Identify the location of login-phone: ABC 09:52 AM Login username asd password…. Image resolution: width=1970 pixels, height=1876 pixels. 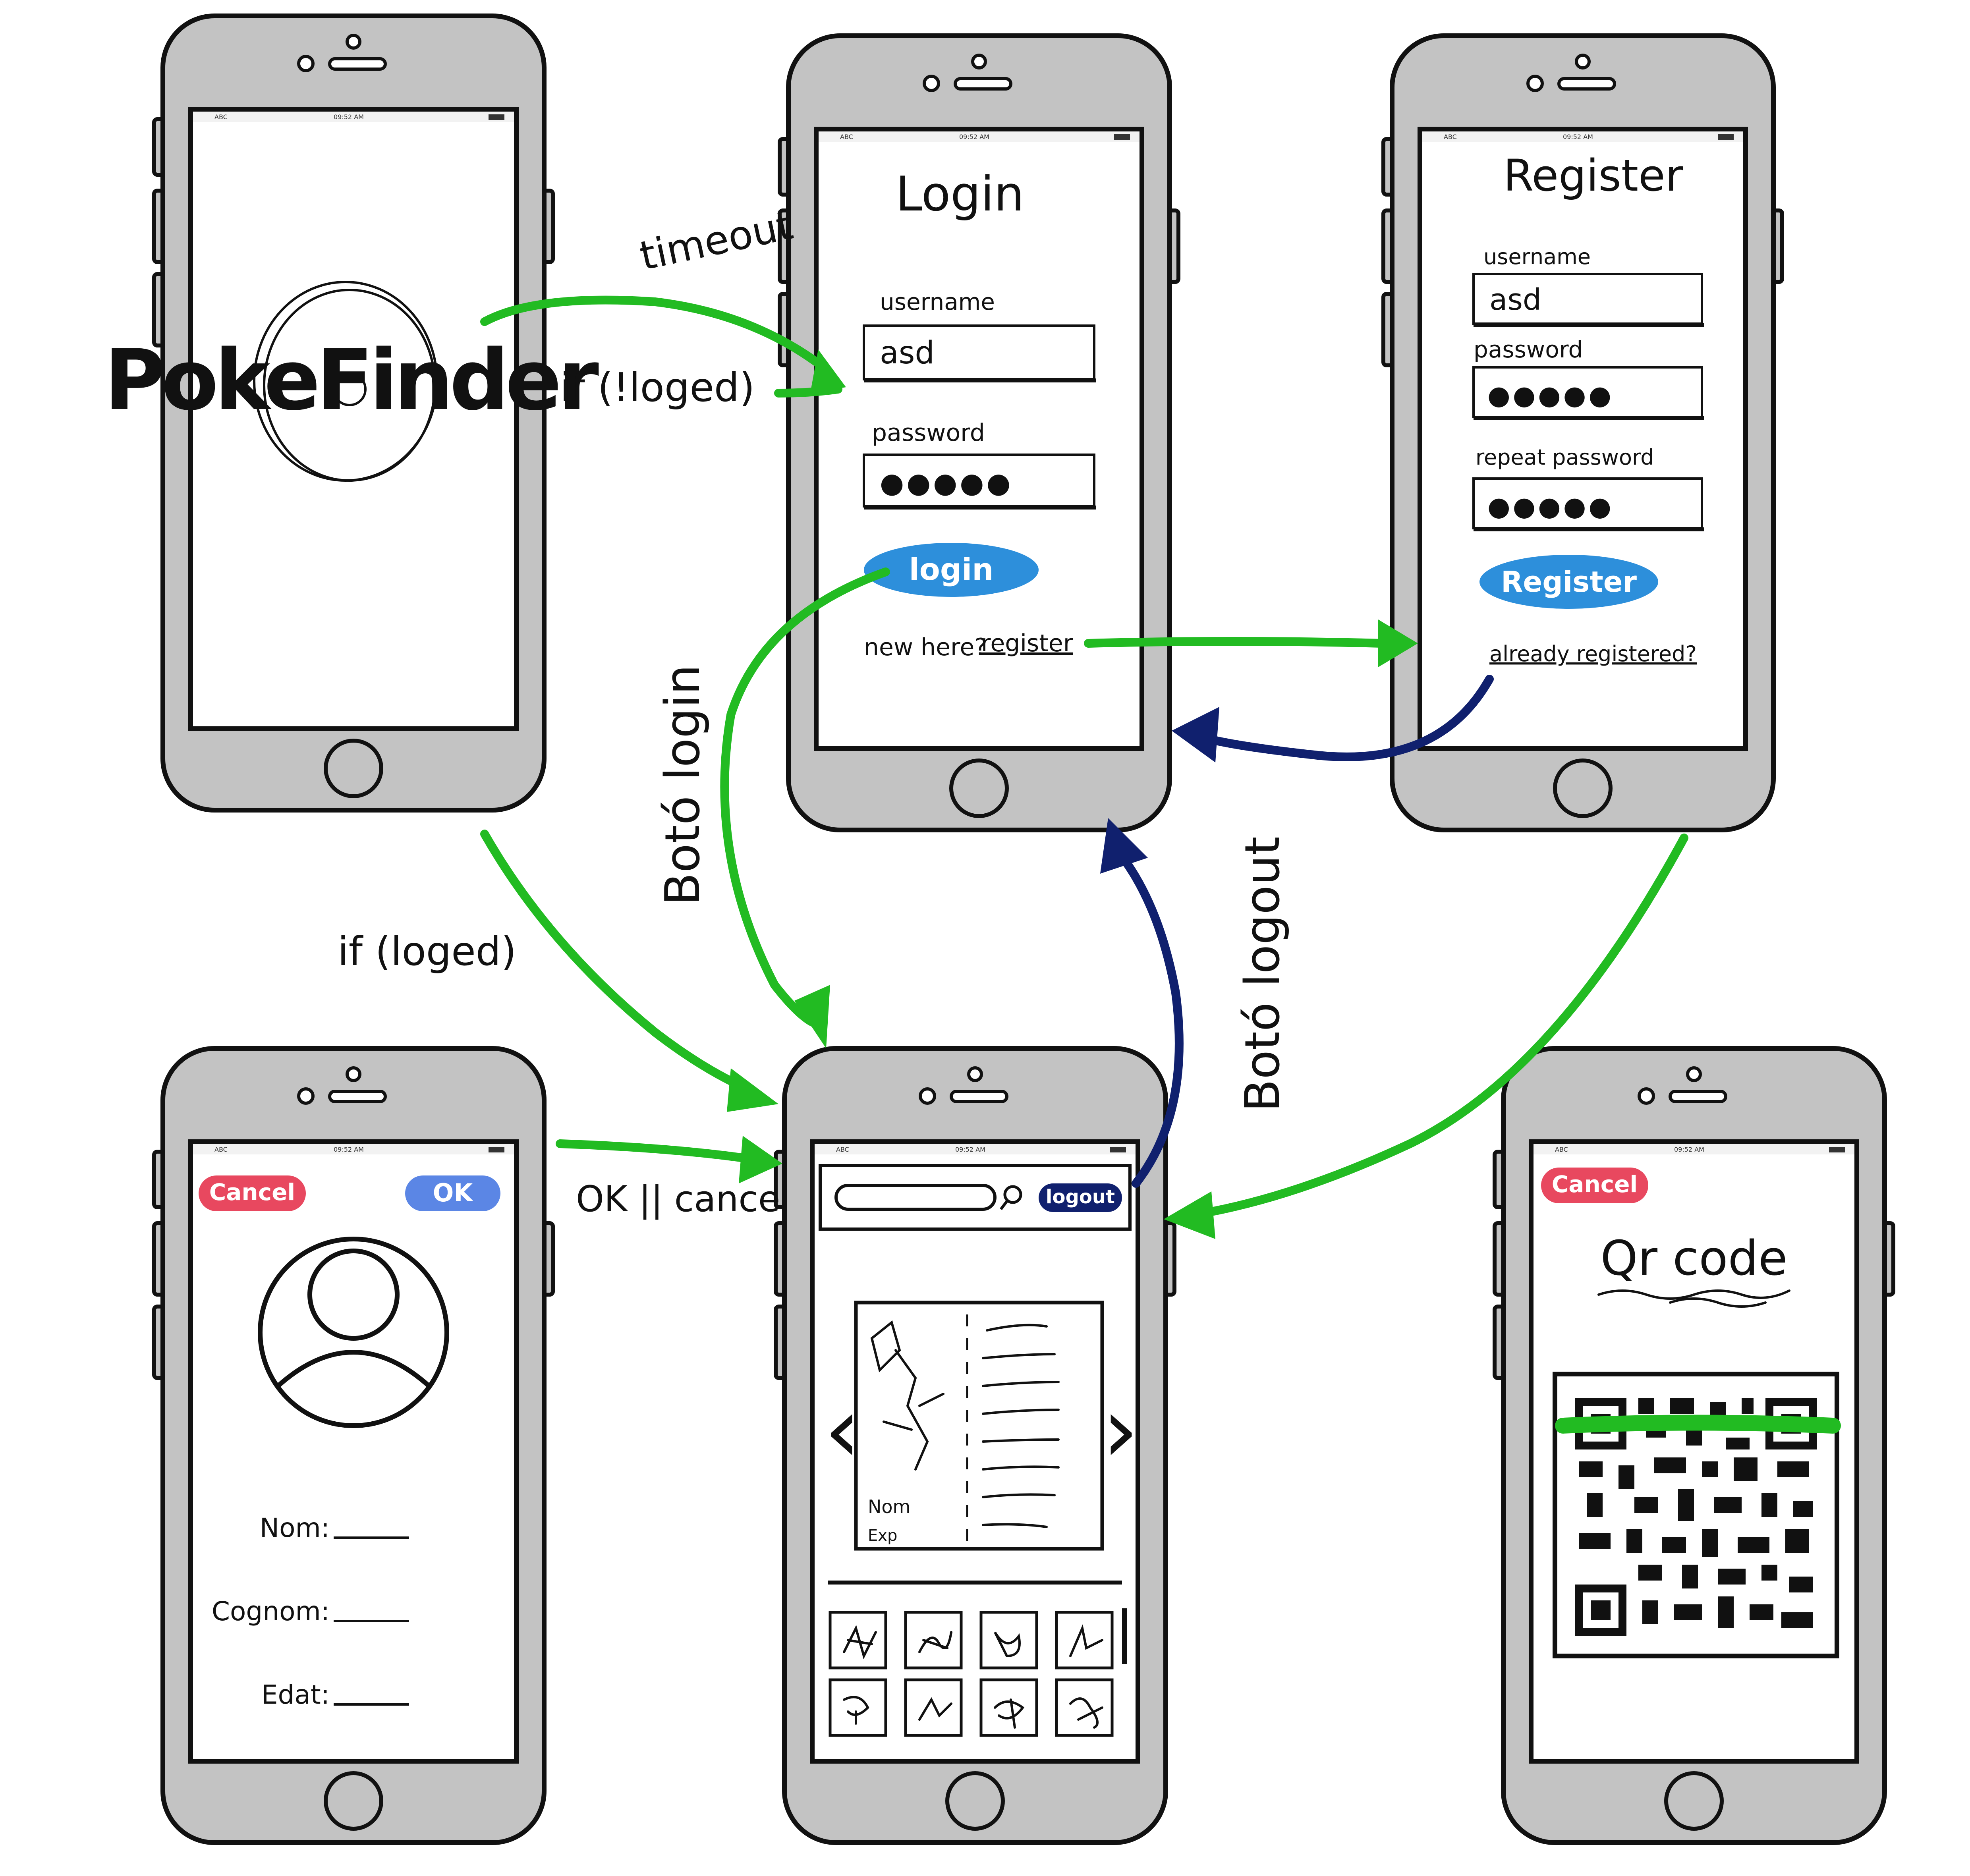
(979, 433).